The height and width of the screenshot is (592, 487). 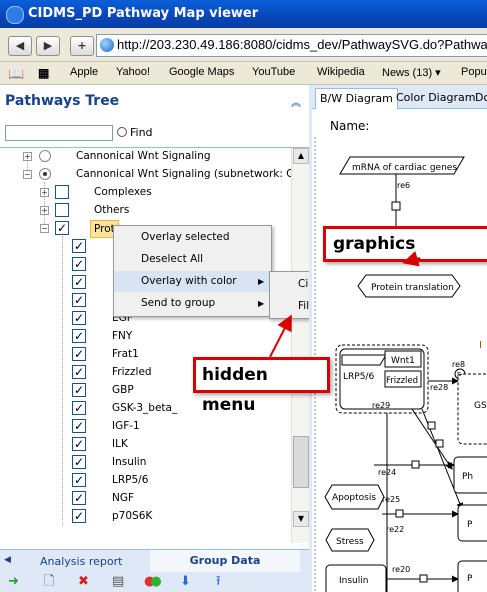 What do you see at coordinates (280, 336) in the screenshot?
I see `hidden-menu-arrow` at bounding box center [280, 336].